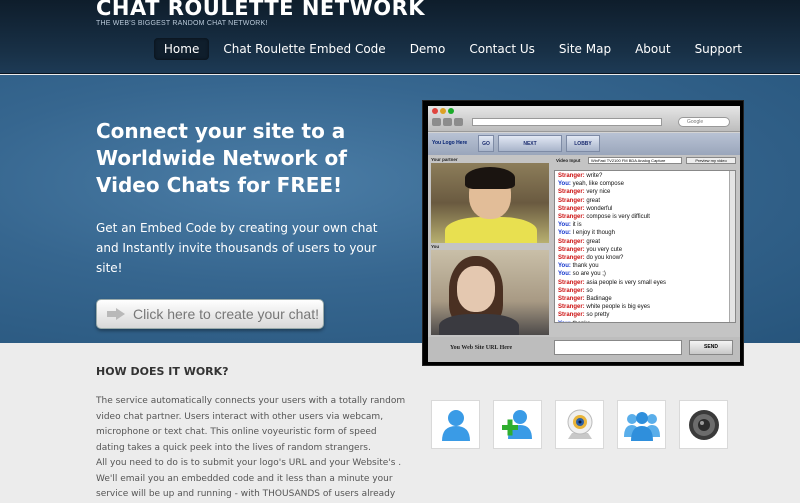  I want to click on chat-footer: You Web Site URL Here SEND, so click(584, 349).